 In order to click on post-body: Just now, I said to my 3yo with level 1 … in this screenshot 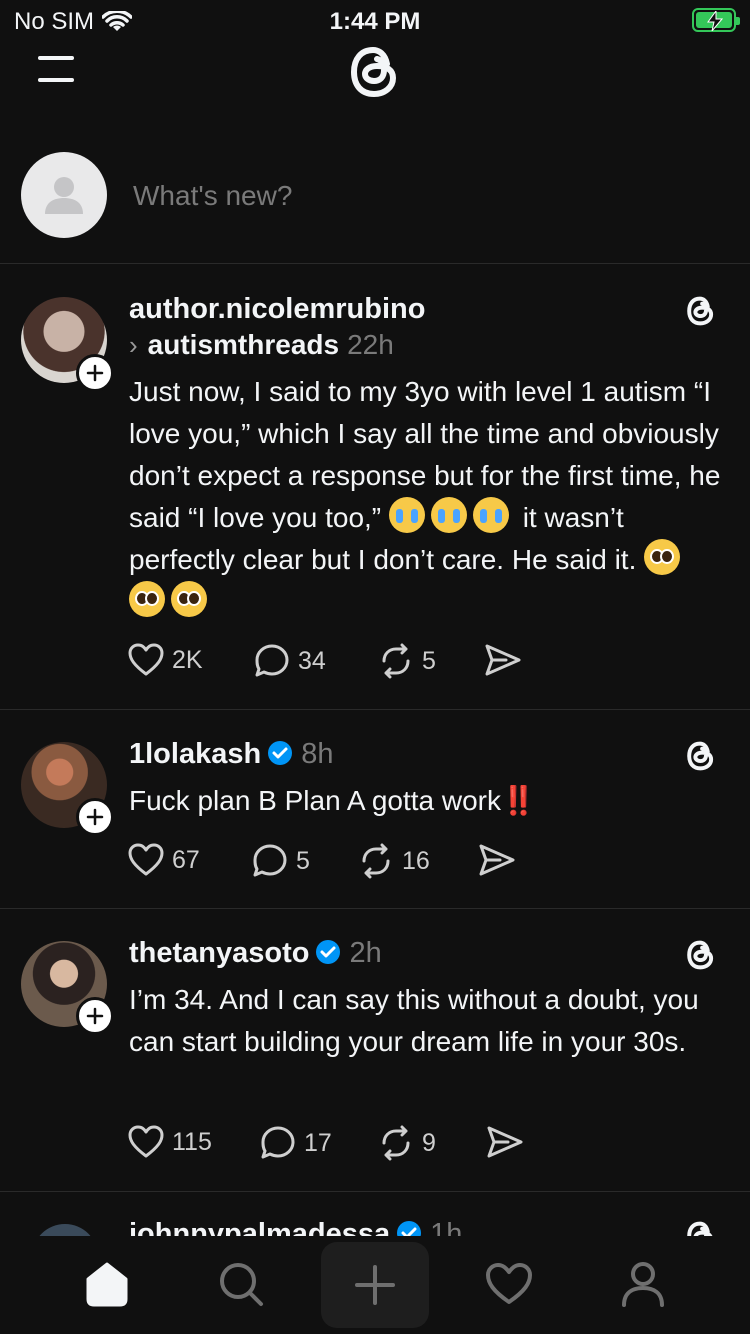, I will do `click(426, 497)`.